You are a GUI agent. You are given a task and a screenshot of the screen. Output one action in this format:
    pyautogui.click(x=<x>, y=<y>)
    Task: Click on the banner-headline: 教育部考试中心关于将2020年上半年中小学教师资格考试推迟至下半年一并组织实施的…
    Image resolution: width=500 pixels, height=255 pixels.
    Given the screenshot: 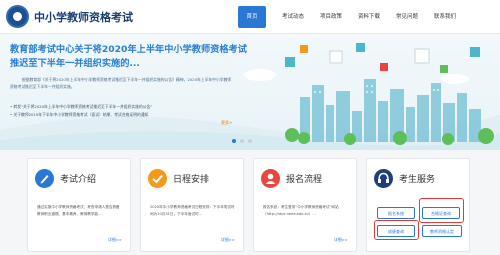 What is the action you would take?
    pyautogui.click(x=130, y=57)
    